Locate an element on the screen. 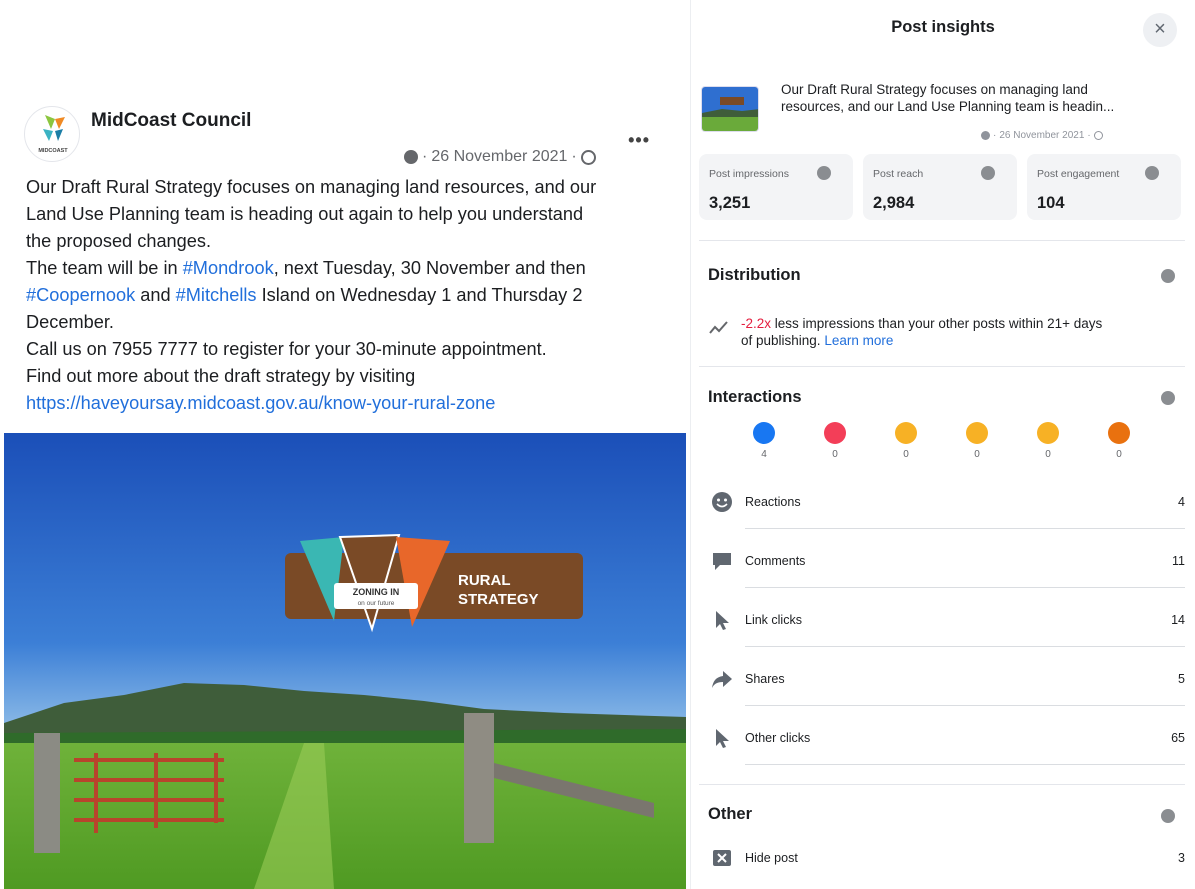  hide-icon is located at coordinates (722, 858).